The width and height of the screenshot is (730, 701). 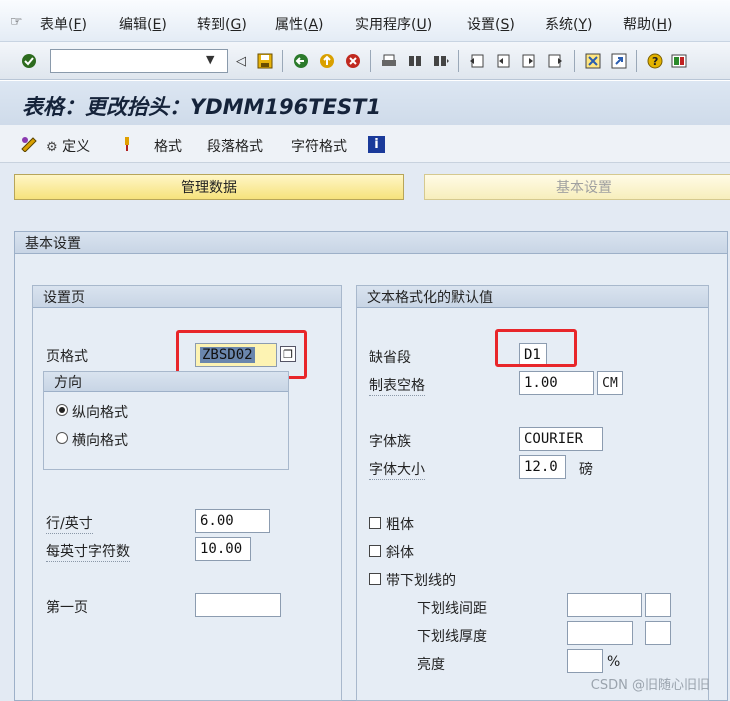 What do you see at coordinates (604, 605) in the screenshot?
I see `underline-spacing-field` at bounding box center [604, 605].